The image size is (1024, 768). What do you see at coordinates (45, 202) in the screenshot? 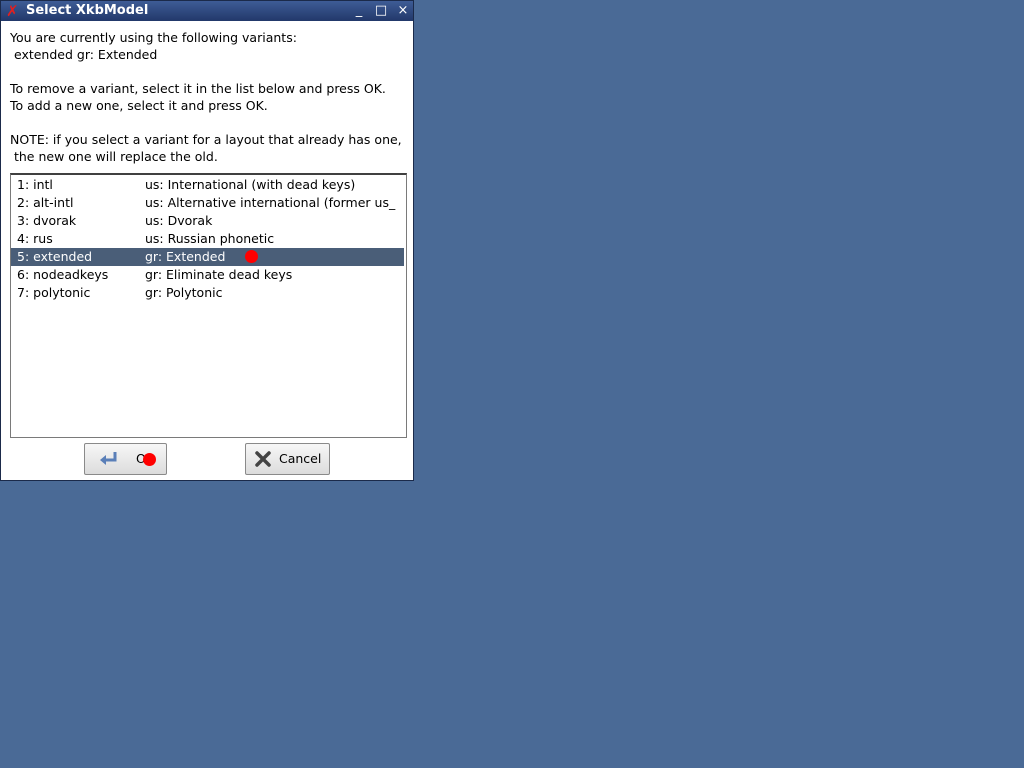
I see `variant-id: 2: alt-intl` at bounding box center [45, 202].